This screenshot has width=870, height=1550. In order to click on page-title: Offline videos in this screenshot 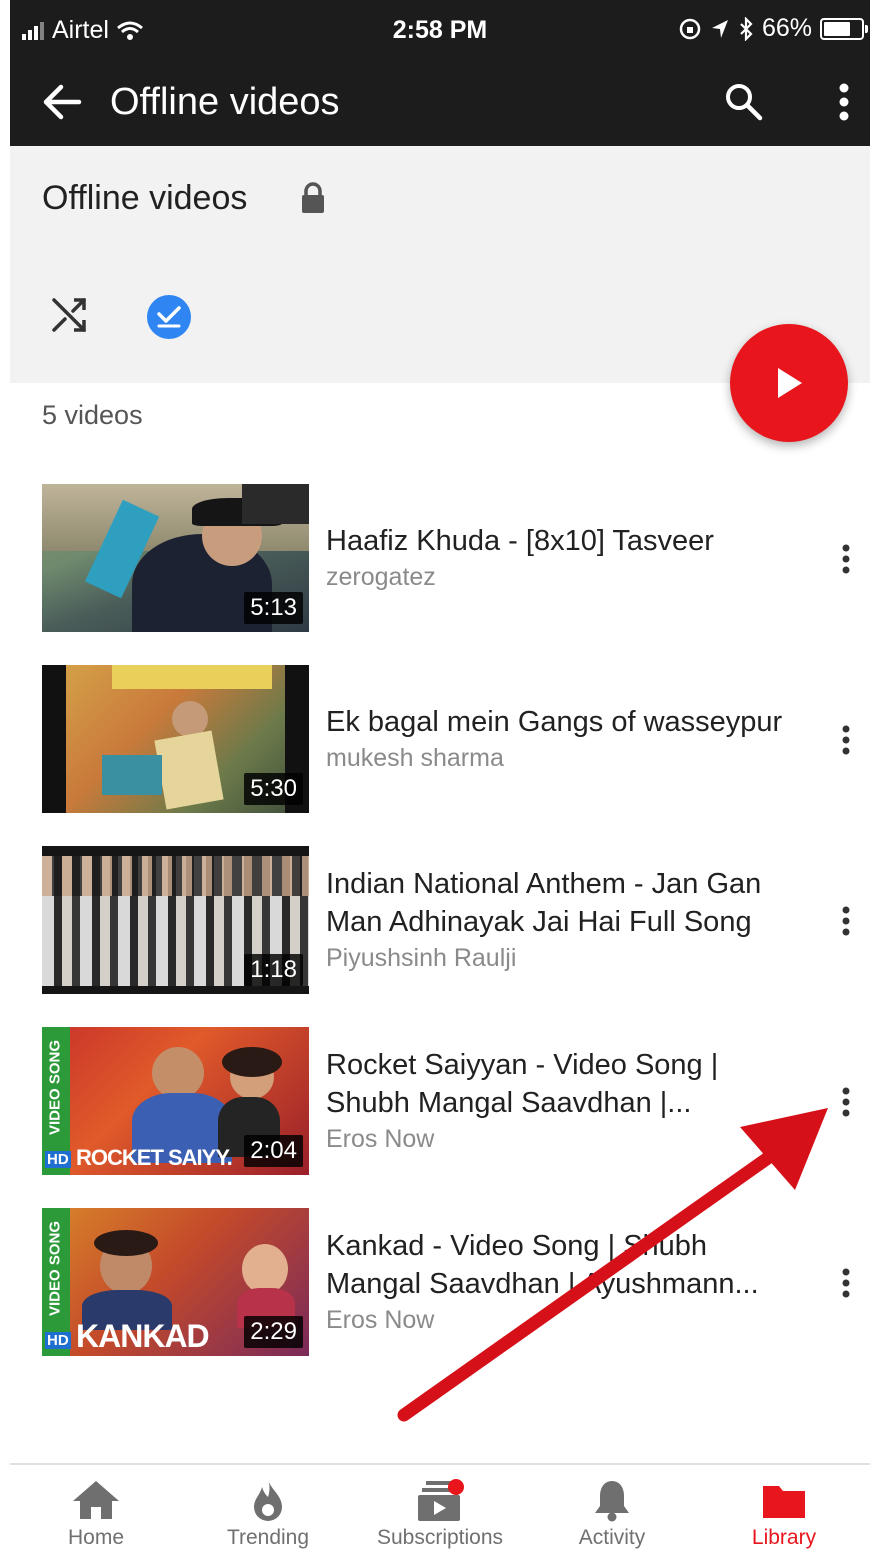, I will do `click(225, 102)`.